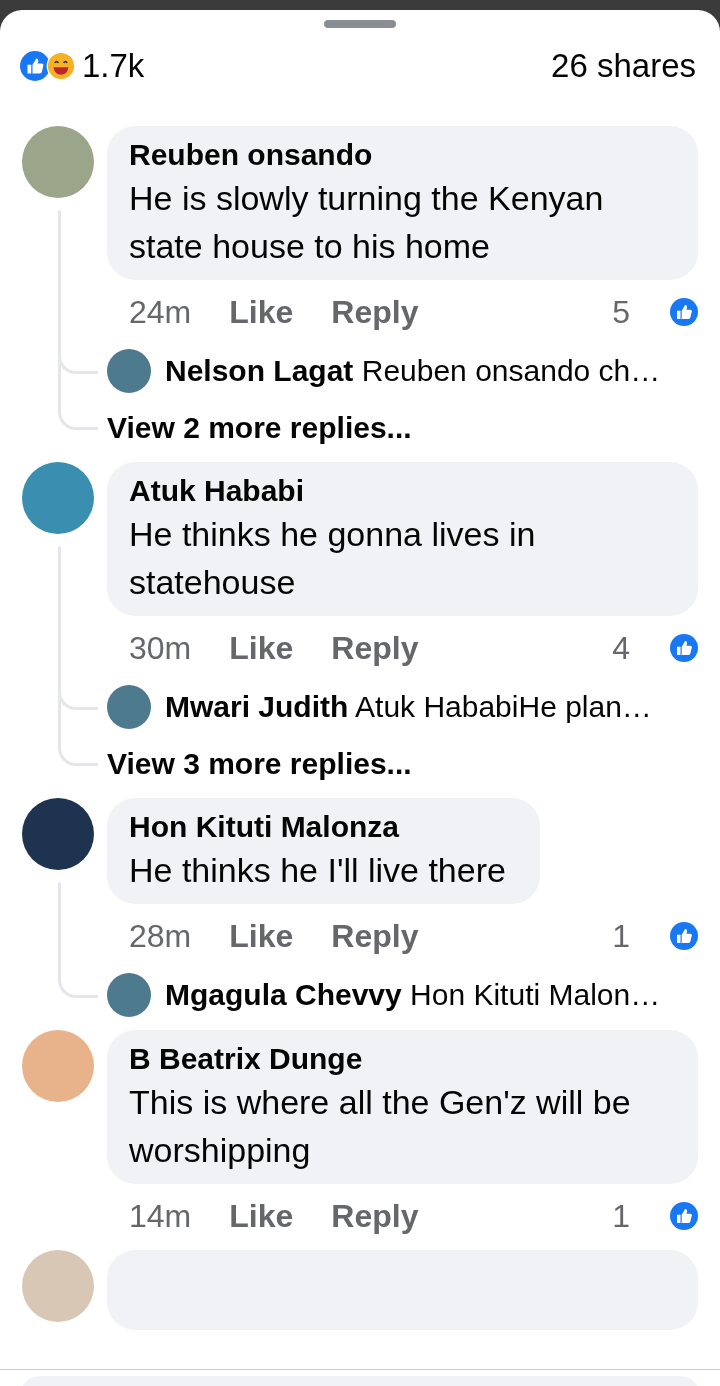 The width and height of the screenshot is (720, 1386). What do you see at coordinates (623, 66) in the screenshot?
I see `shares-count: 26 shares` at bounding box center [623, 66].